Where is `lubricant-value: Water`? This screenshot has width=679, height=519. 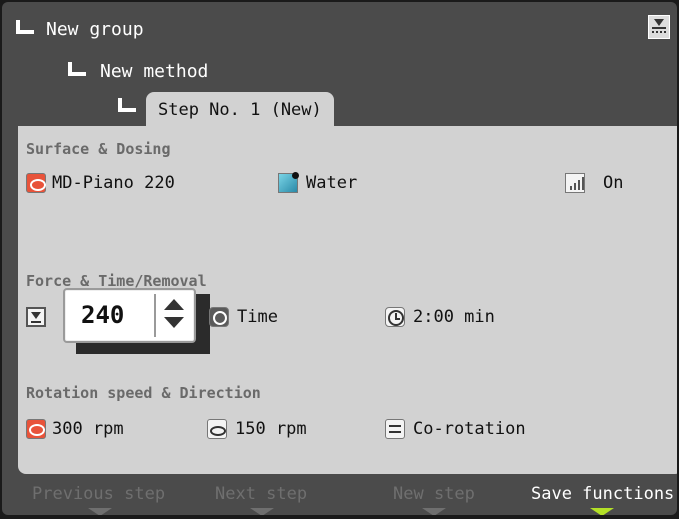
lubricant-value: Water is located at coordinates (331, 183).